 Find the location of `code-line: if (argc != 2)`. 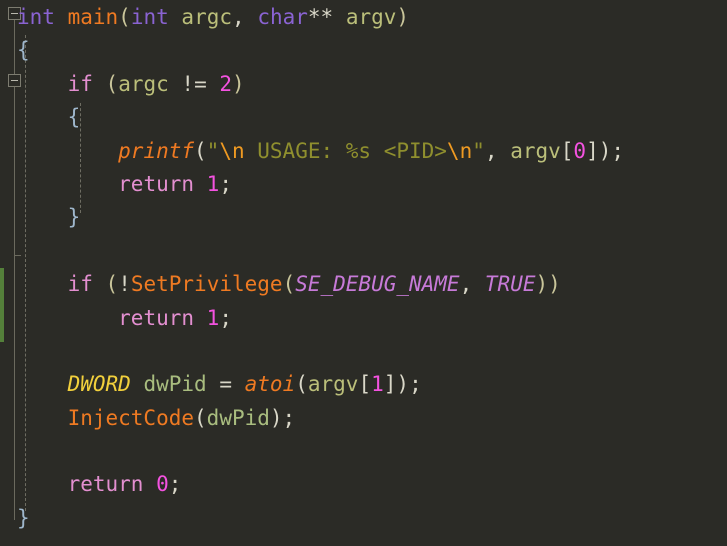

code-line: if (argc != 2) is located at coordinates (372, 84).